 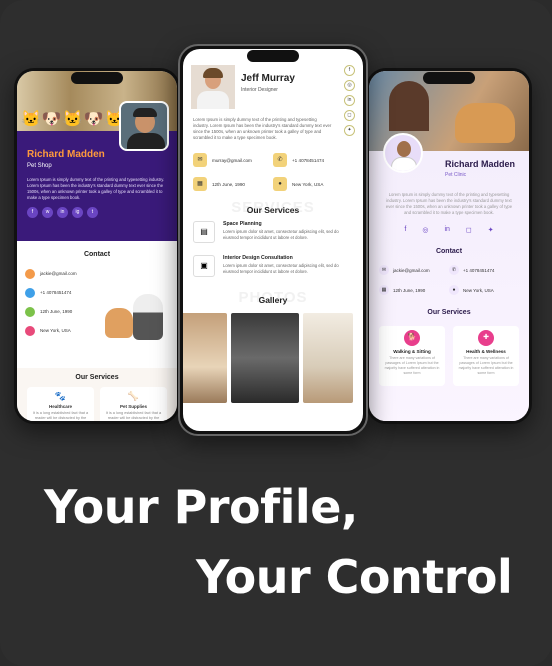 What do you see at coordinates (133, 396) in the screenshot?
I see `bone-icon: 🦴` at bounding box center [133, 396].